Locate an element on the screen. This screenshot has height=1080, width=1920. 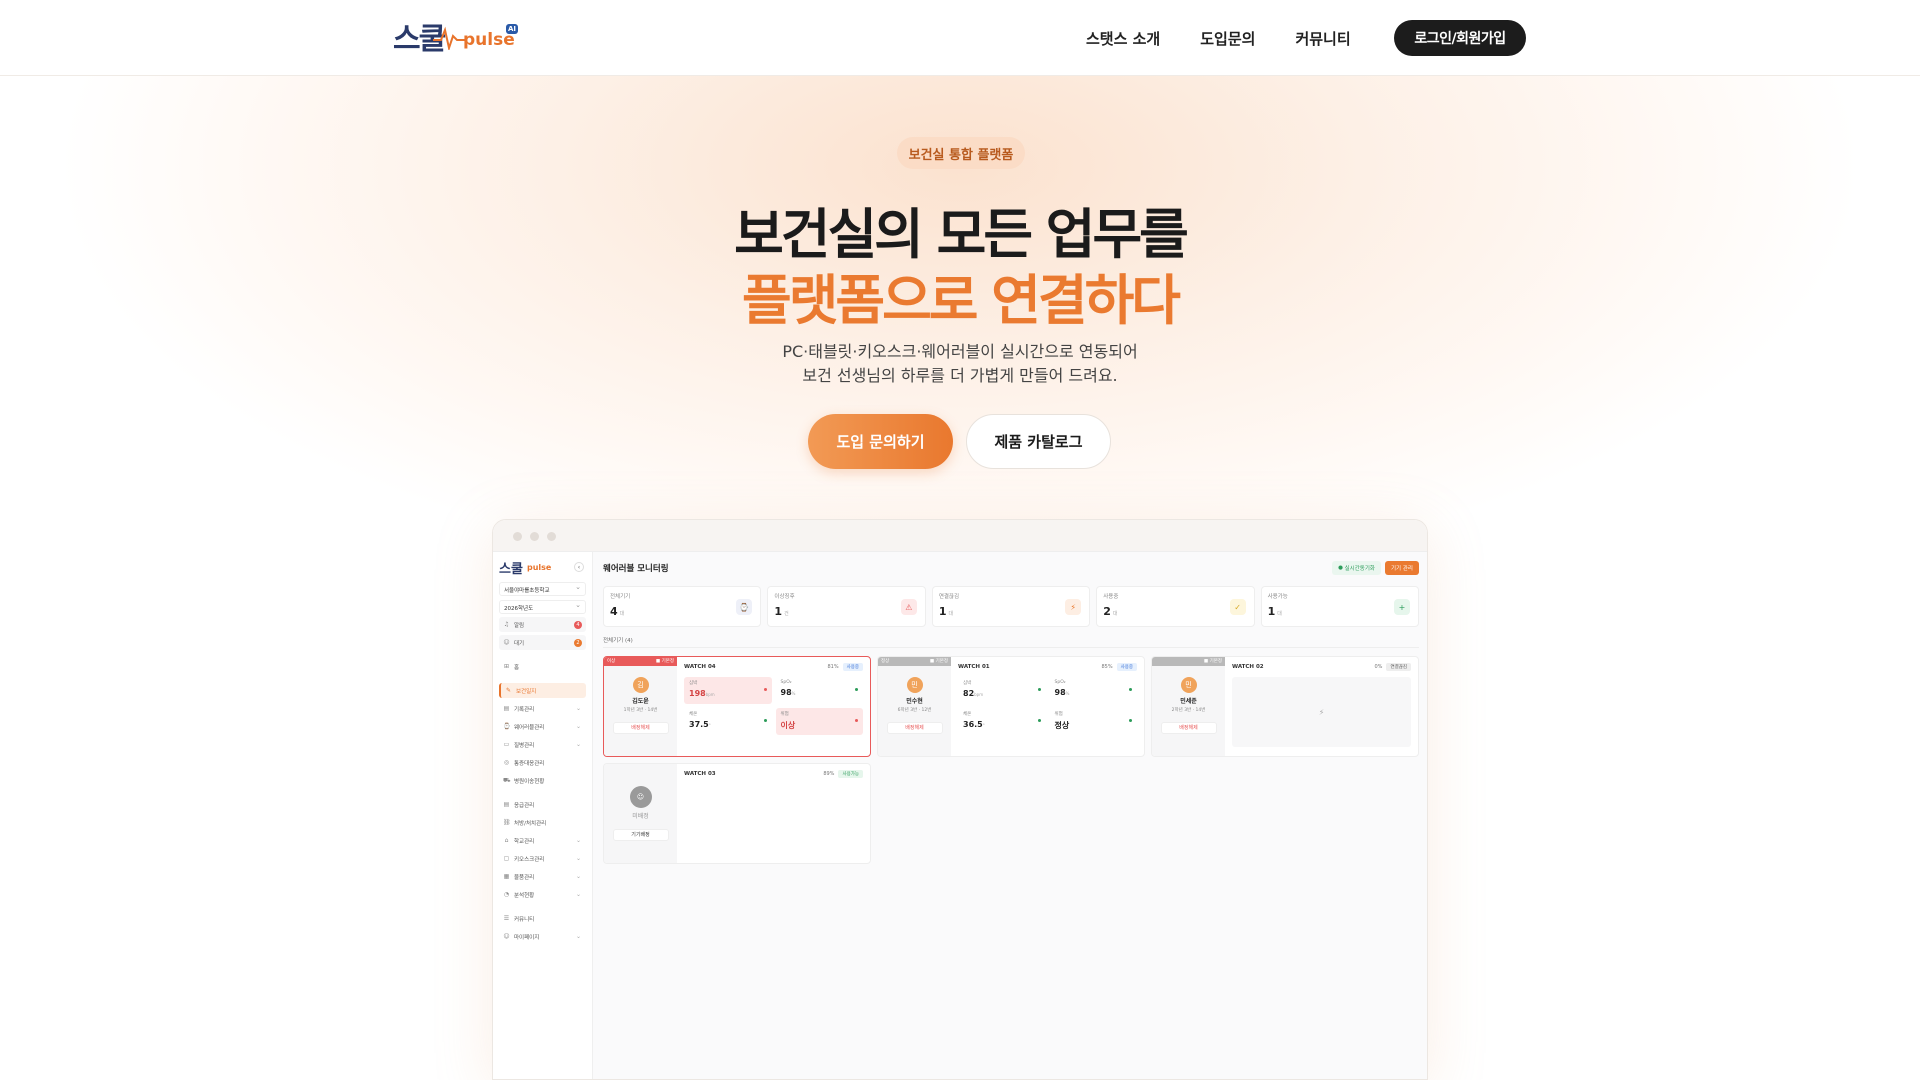
vital-metric: 심박 198bpm is located at coordinates (728, 690).